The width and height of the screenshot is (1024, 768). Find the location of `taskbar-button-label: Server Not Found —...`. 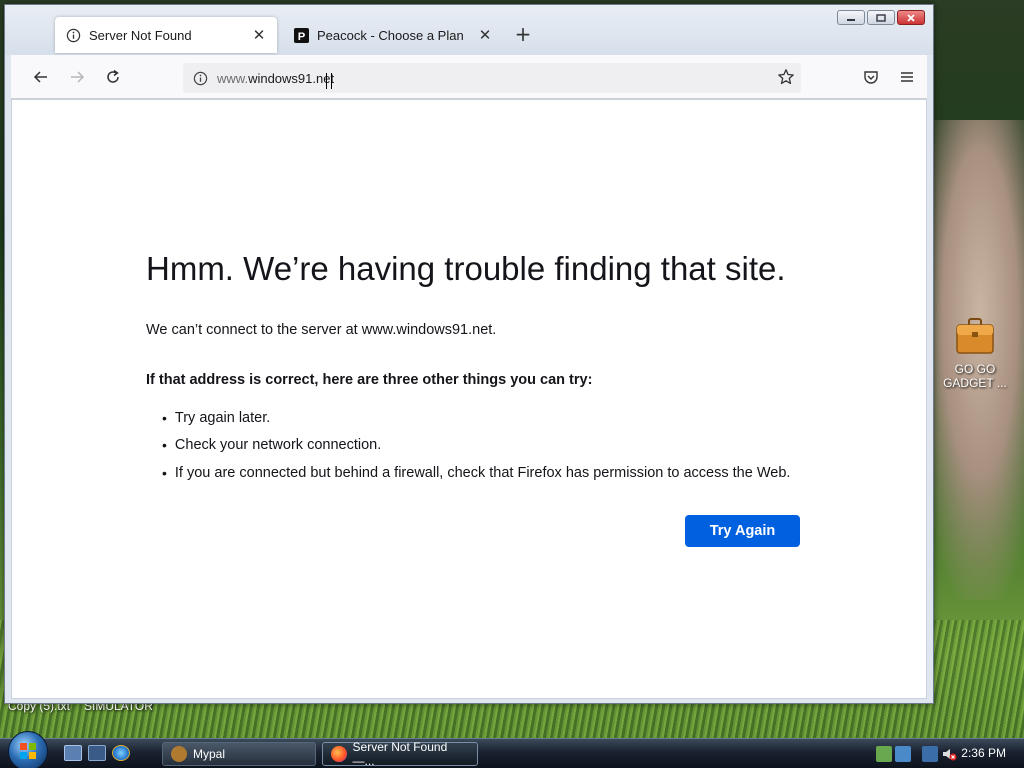

taskbar-button-label: Server Not Found —... is located at coordinates (400, 754).